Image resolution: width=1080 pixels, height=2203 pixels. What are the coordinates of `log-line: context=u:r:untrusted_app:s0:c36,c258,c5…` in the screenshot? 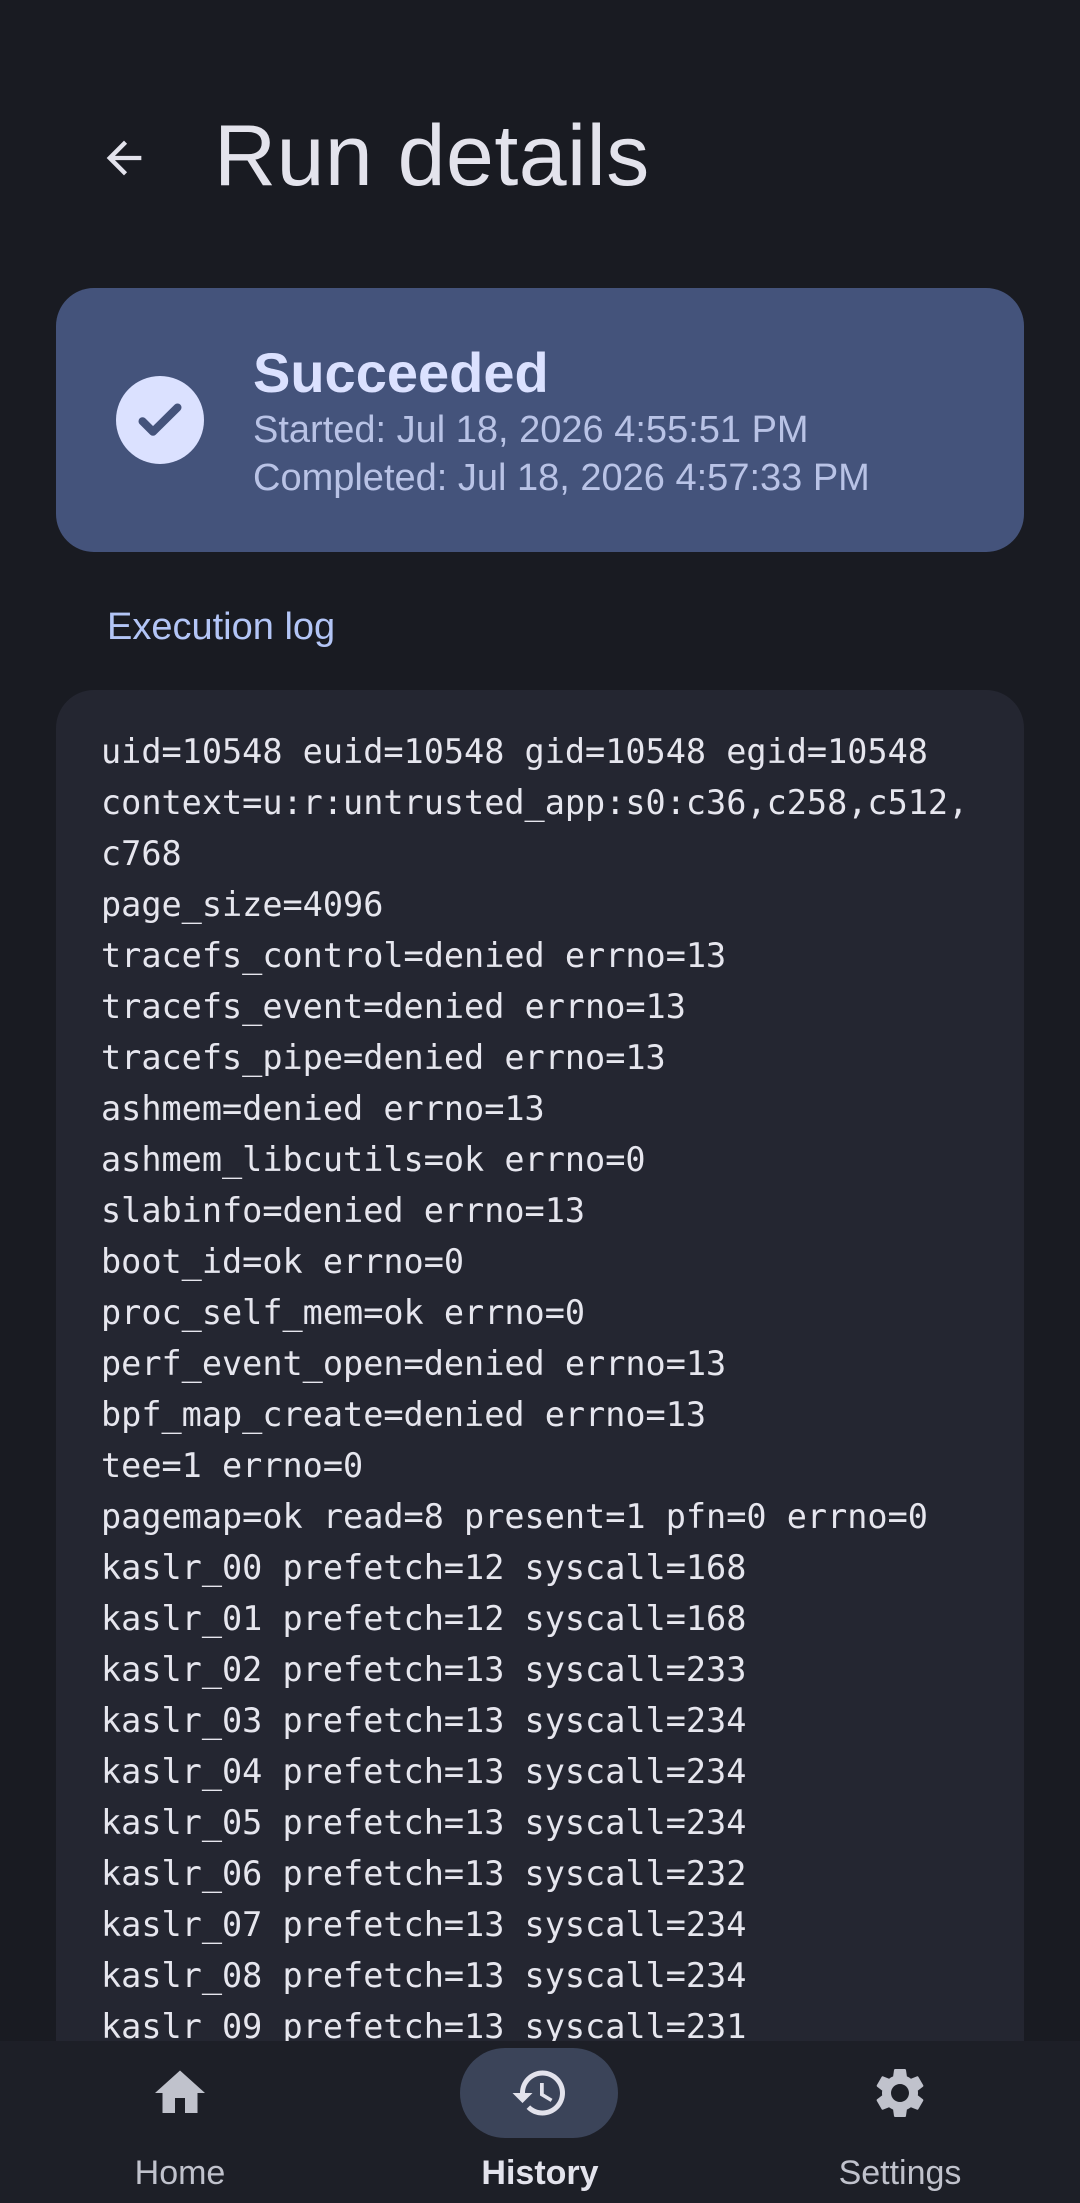 It's located at (535, 802).